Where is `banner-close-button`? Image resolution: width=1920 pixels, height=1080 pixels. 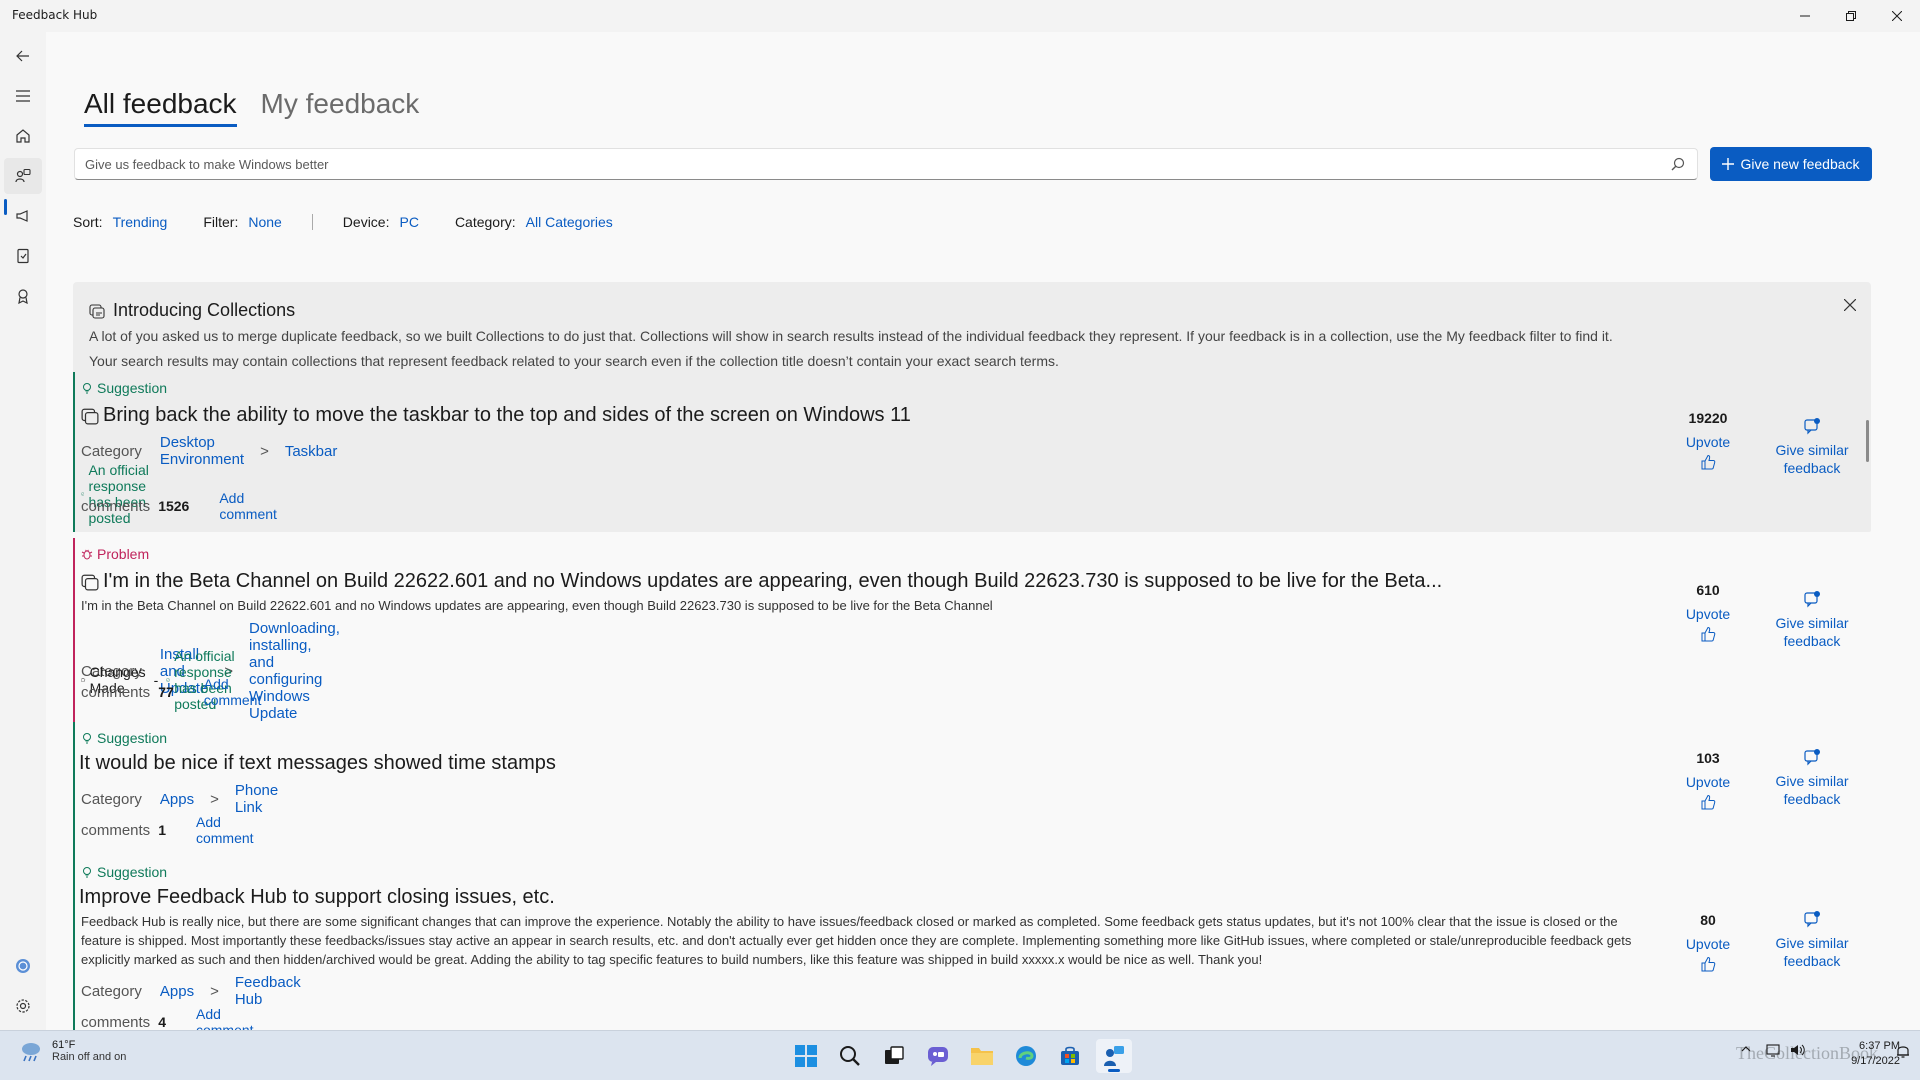 banner-close-button is located at coordinates (1850, 305).